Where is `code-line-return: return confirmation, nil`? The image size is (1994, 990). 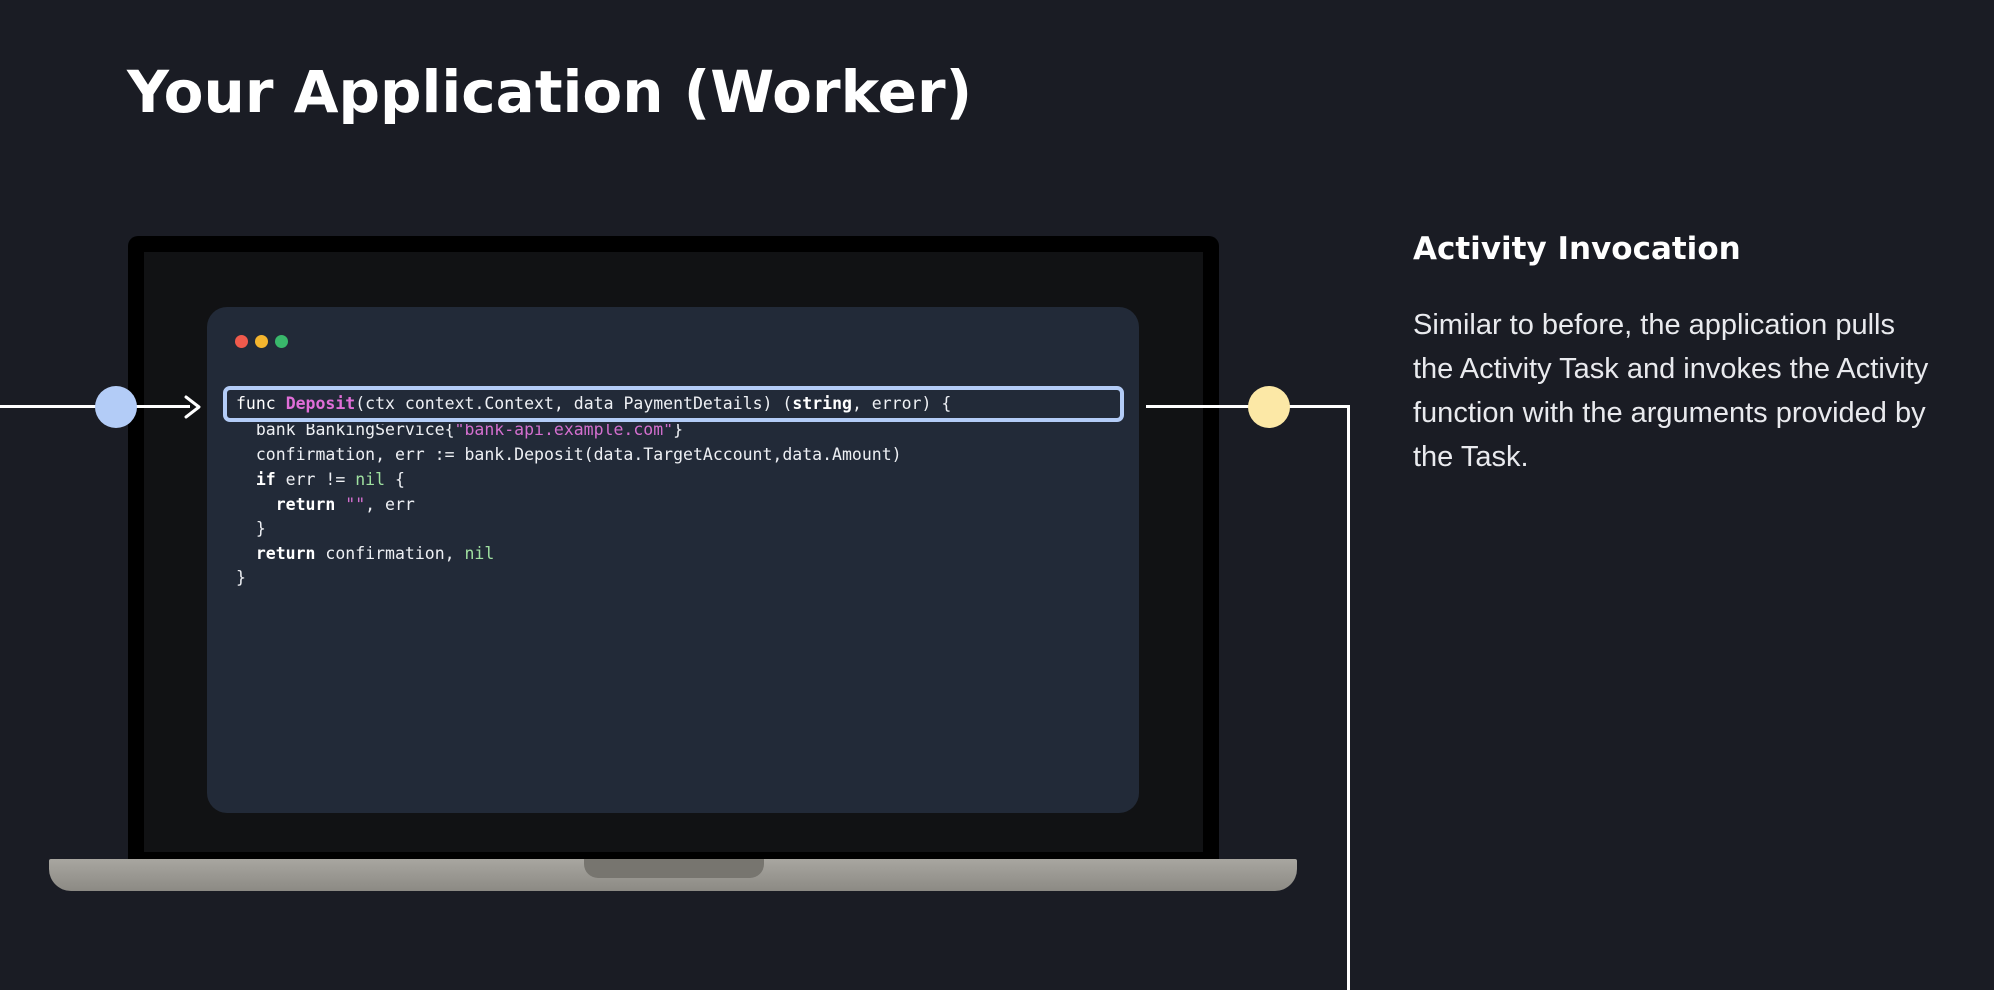
code-line-return: return confirmation, nil is located at coordinates (365, 554).